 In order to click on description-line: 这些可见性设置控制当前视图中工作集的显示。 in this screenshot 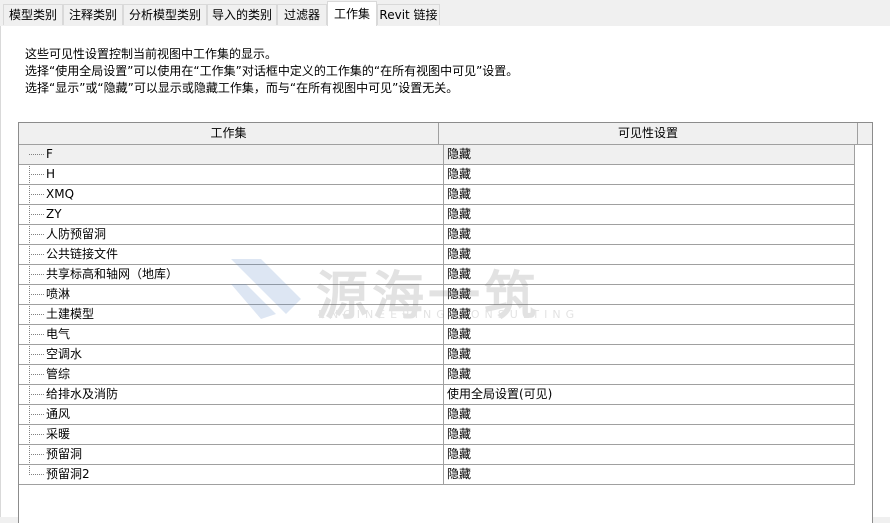, I will do `click(151, 54)`.